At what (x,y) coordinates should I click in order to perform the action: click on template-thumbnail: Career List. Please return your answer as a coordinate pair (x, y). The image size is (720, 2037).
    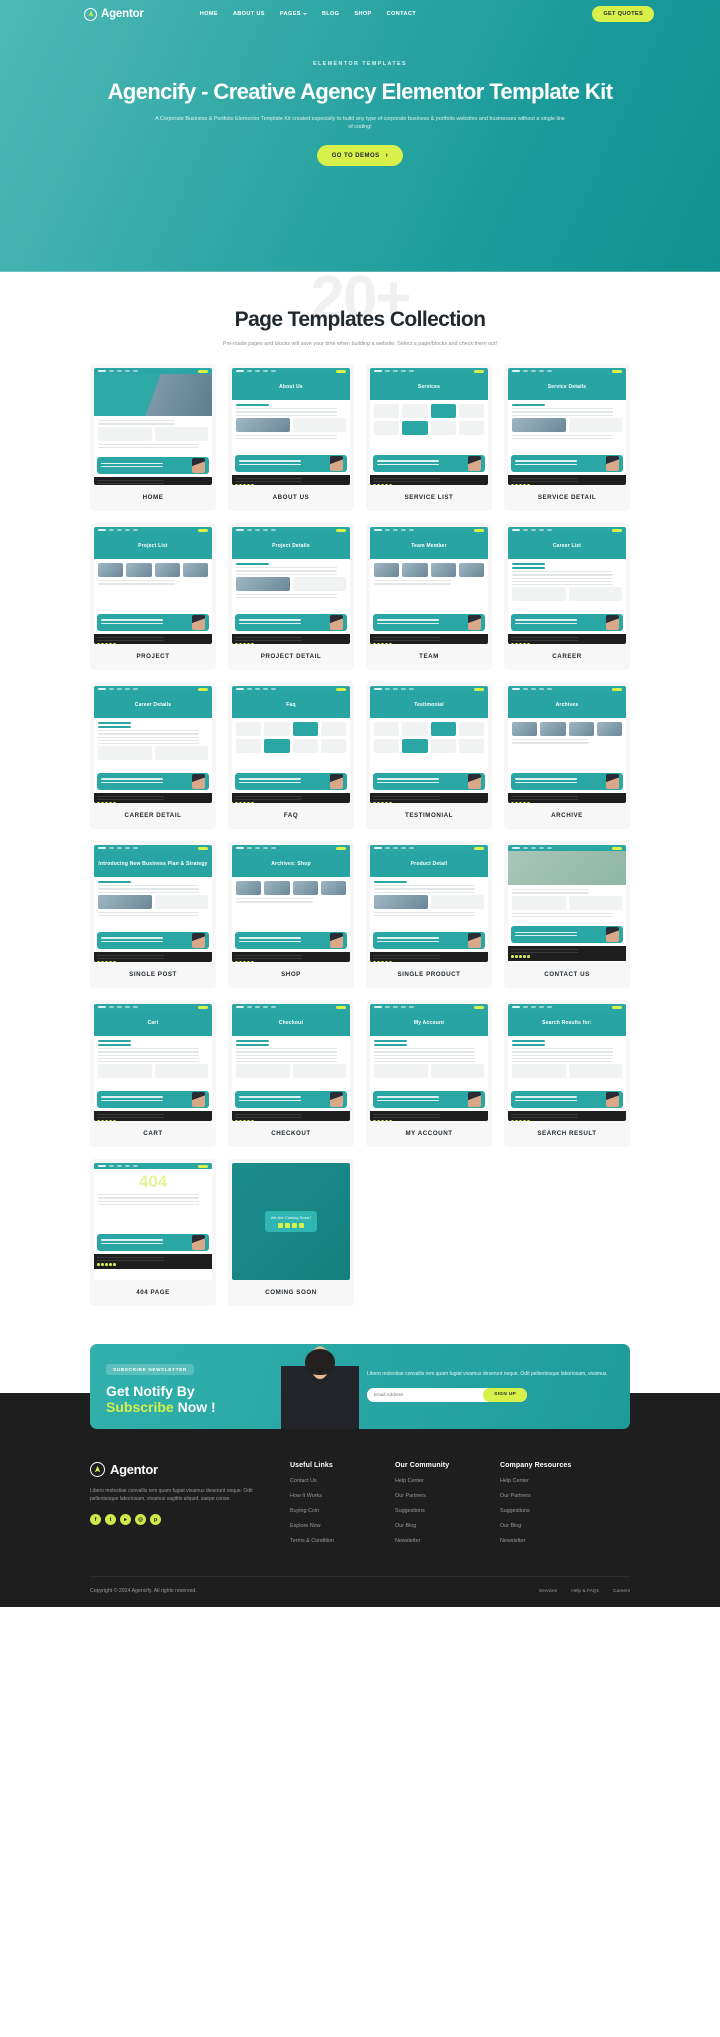
    Looking at the image, I should click on (567, 585).